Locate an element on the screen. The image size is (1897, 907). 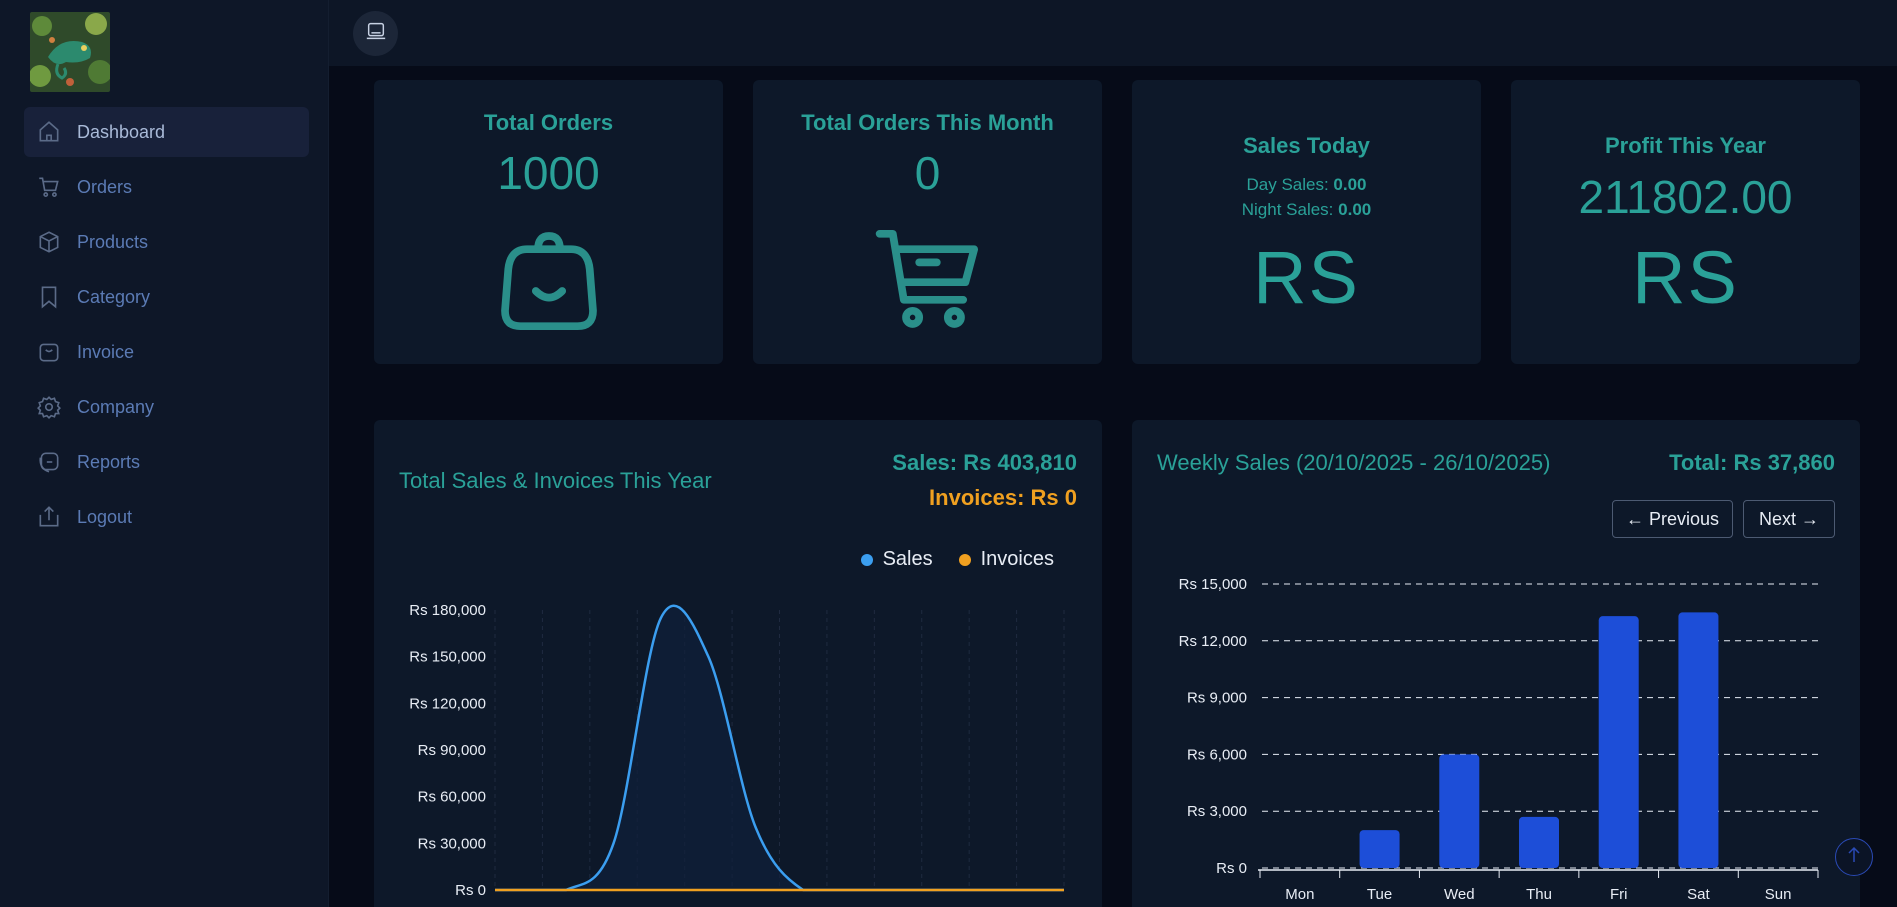
sidebar-item-invoice: Invoice is located at coordinates (166, 352).